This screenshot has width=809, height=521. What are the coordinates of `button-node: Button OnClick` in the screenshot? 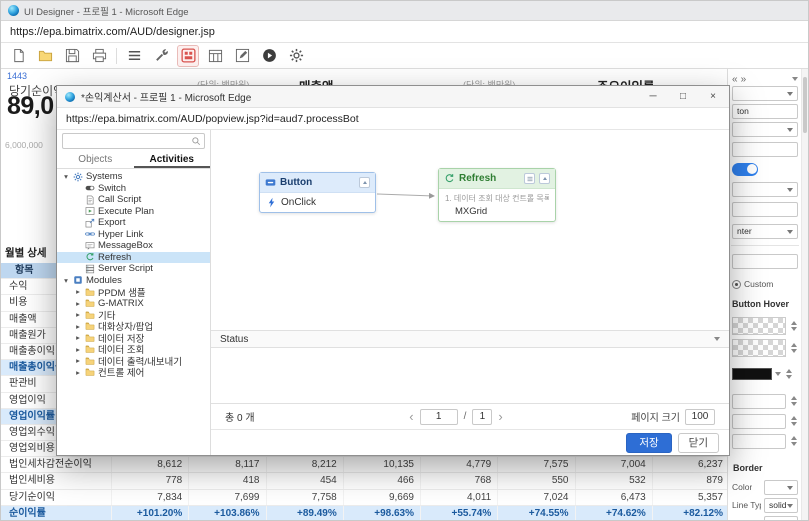 It's located at (317, 192).